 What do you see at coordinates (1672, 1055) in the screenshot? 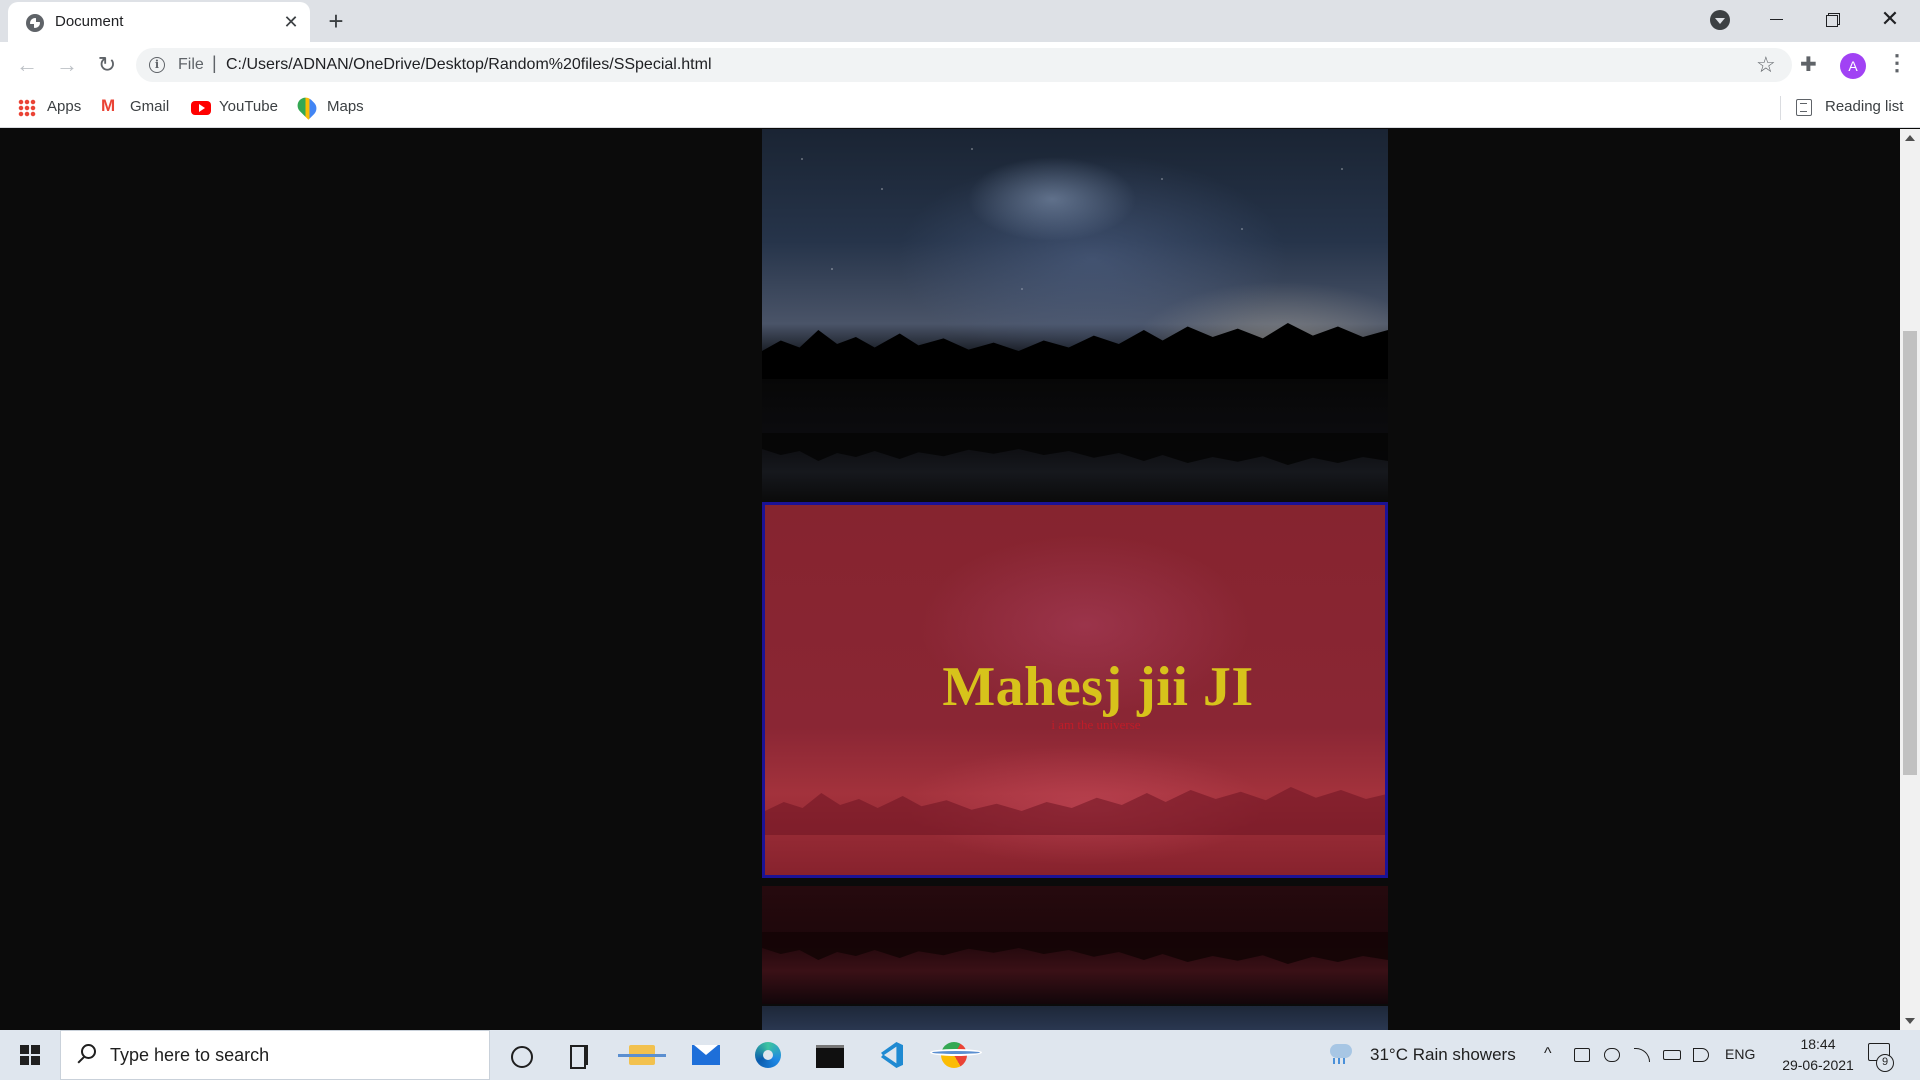
I see `battery-icon` at bounding box center [1672, 1055].